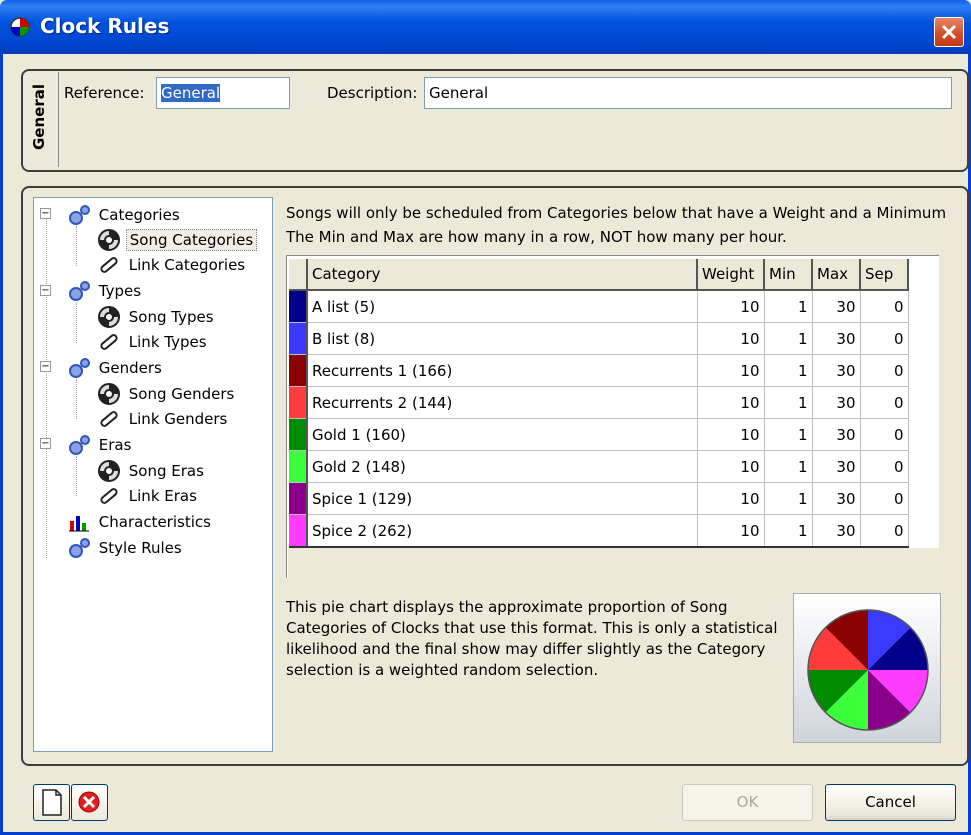  What do you see at coordinates (502, 434) in the screenshot?
I see `category-cell: Gold 1 (160)` at bounding box center [502, 434].